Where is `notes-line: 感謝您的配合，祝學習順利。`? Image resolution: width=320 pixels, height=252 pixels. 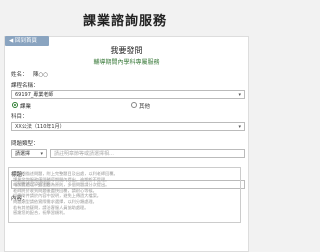
notes-line: 感謝您的配合，祝學習順利。 is located at coordinates (40, 213).